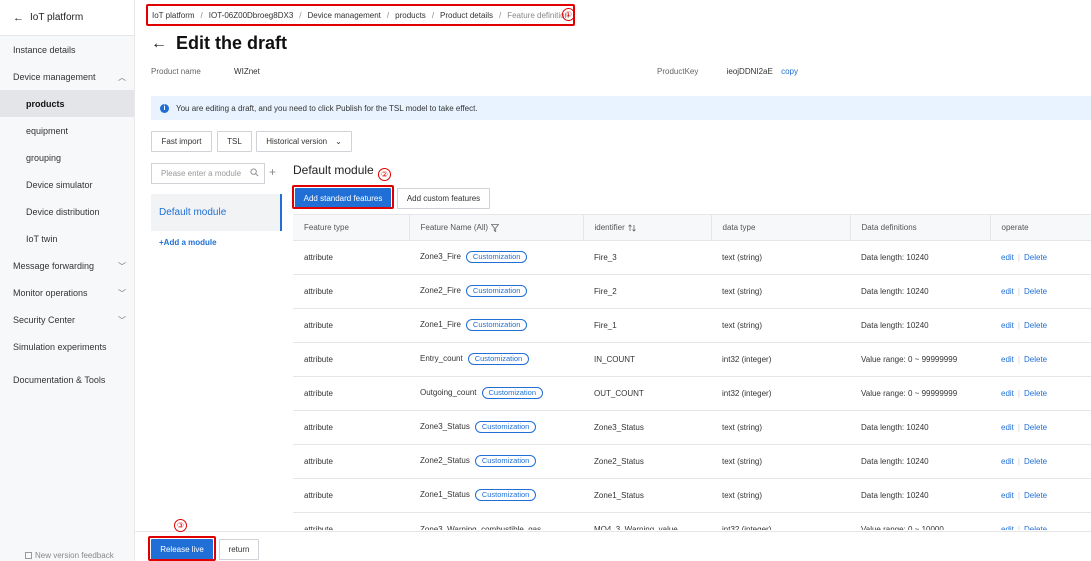 The image size is (1091, 561). What do you see at coordinates (448, 392) in the screenshot?
I see `feature-name: Outgoing_count` at bounding box center [448, 392].